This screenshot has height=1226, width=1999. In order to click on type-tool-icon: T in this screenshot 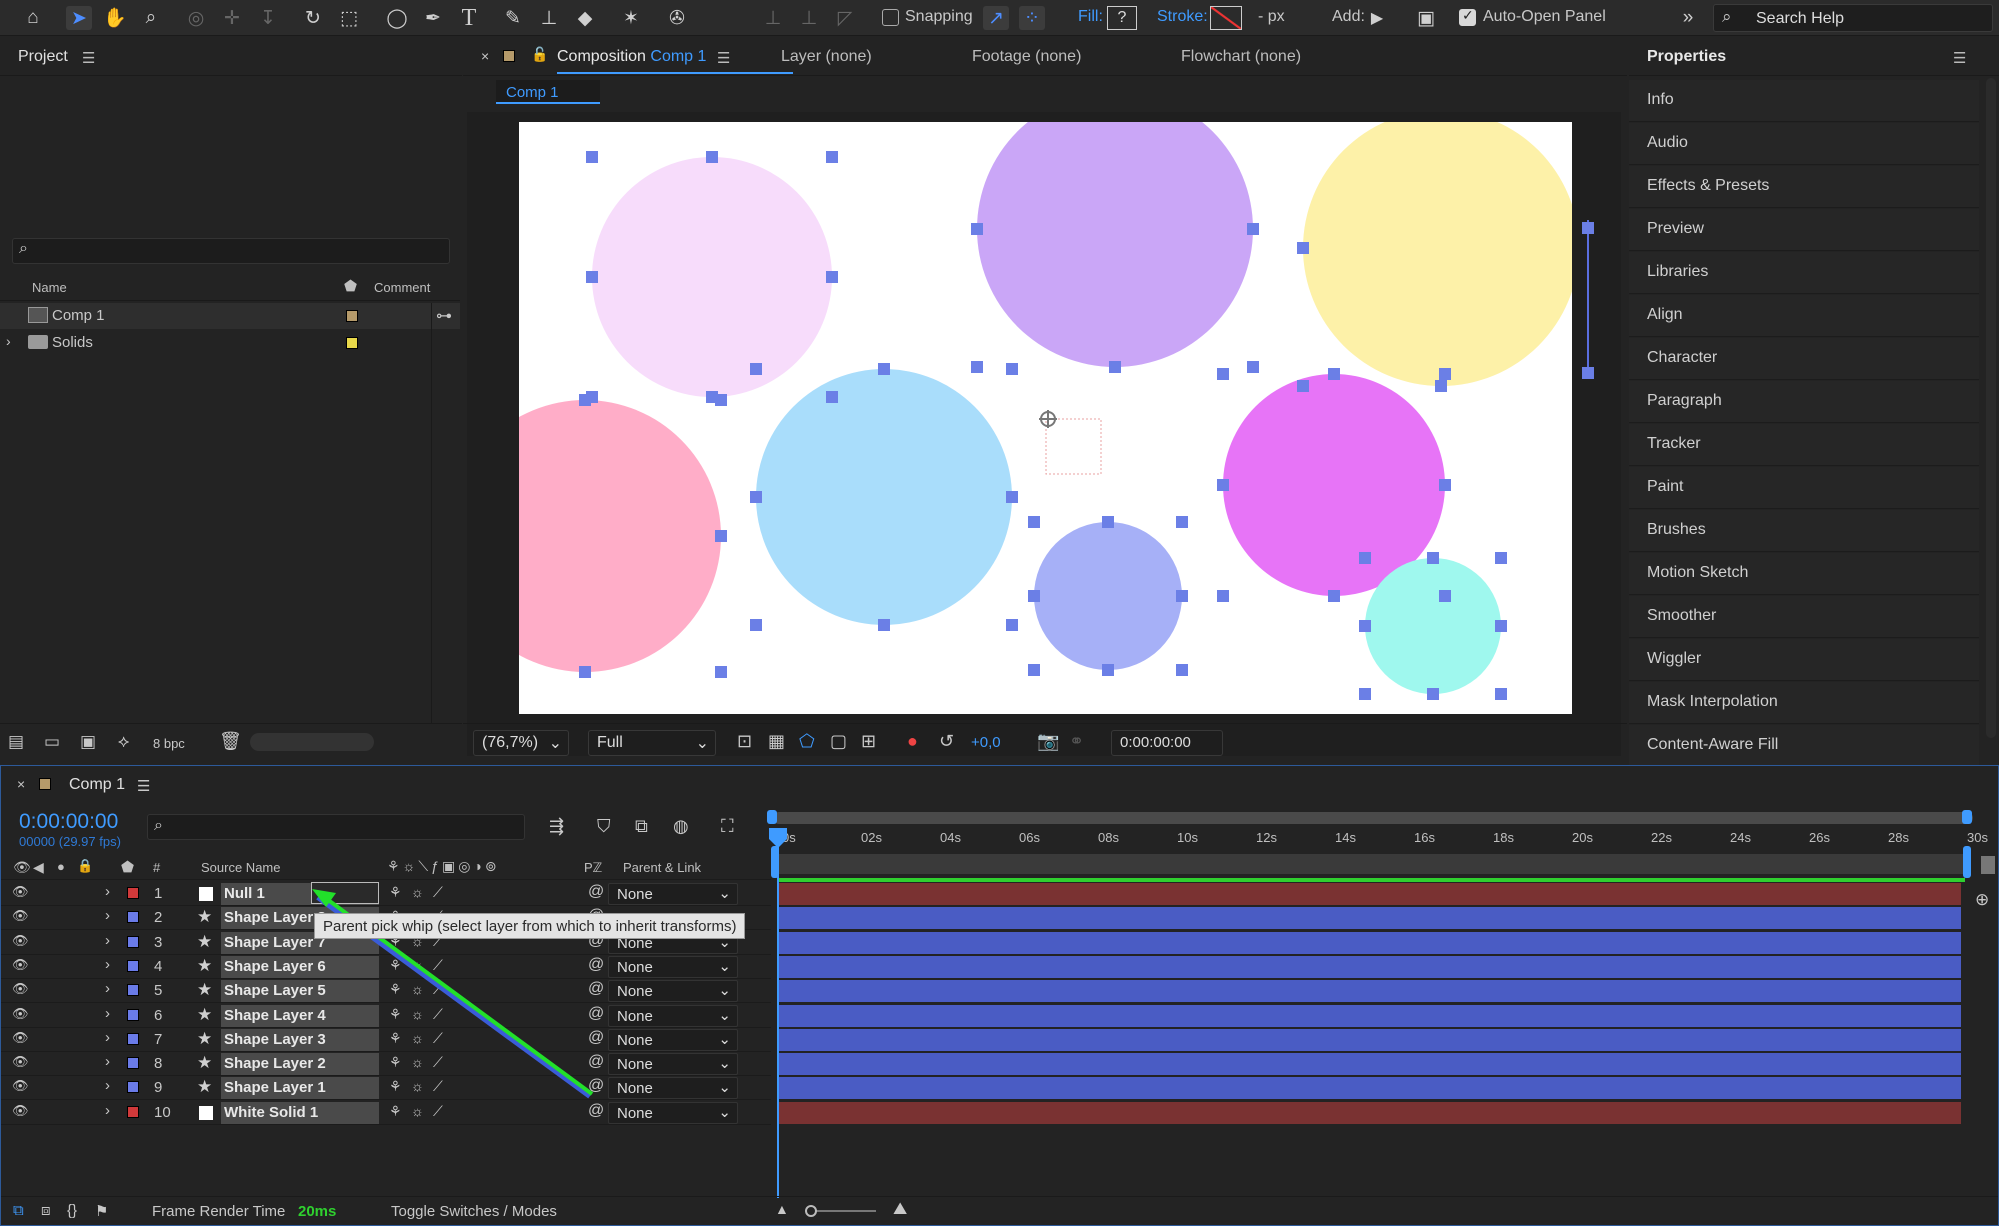, I will do `click(469, 18)`.